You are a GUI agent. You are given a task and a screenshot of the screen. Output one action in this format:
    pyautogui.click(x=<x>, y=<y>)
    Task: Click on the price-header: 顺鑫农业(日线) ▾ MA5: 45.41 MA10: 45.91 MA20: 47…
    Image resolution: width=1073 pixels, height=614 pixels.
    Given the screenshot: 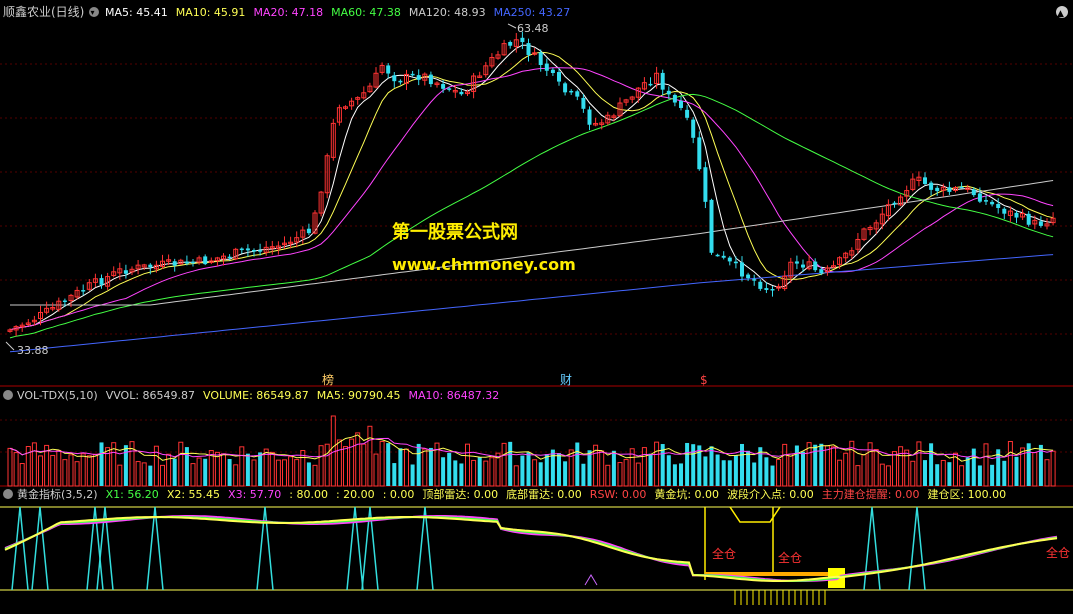 What is the action you would take?
    pyautogui.click(x=535, y=11)
    